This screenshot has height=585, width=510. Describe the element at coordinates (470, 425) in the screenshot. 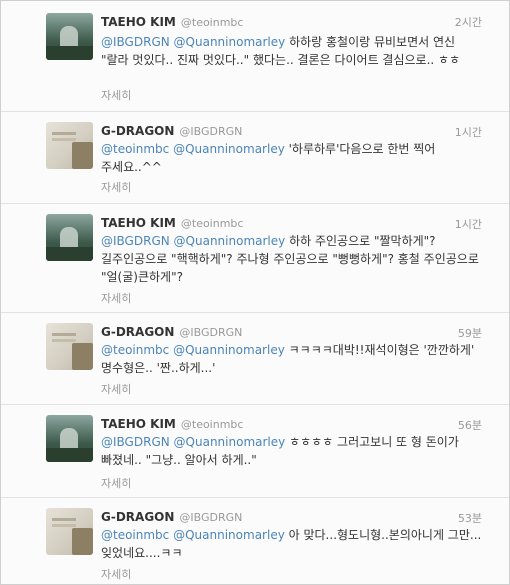

I see `timestamp: 56분` at that location.